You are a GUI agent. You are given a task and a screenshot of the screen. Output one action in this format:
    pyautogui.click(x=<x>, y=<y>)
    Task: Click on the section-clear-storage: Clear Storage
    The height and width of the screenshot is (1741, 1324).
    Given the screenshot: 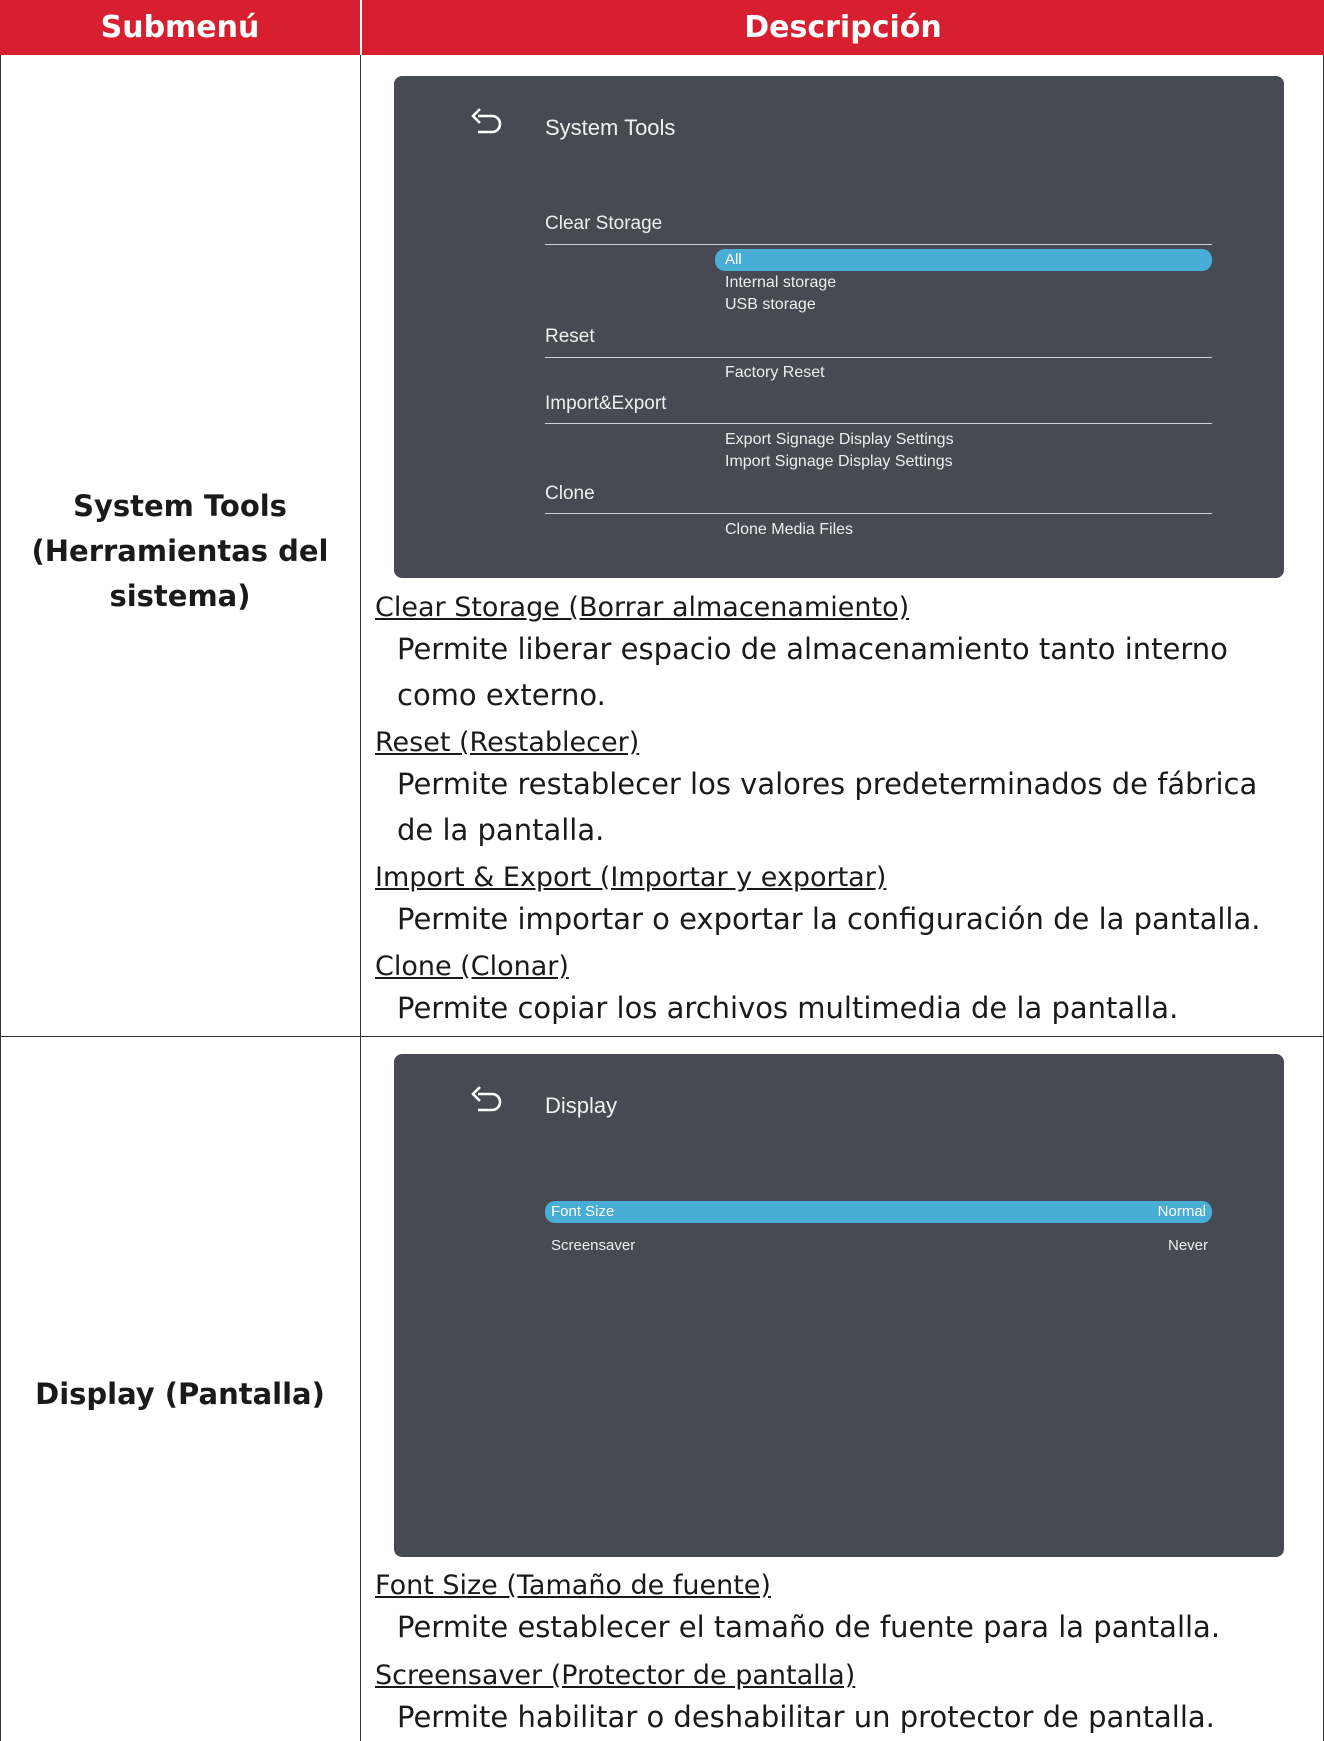 What is the action you would take?
    pyautogui.click(x=604, y=223)
    